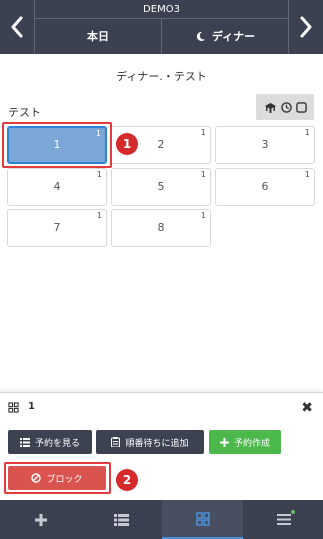 This screenshot has width=323, height=539. What do you see at coordinates (31, 406) in the screenshot?
I see `panel-title: 1` at bounding box center [31, 406].